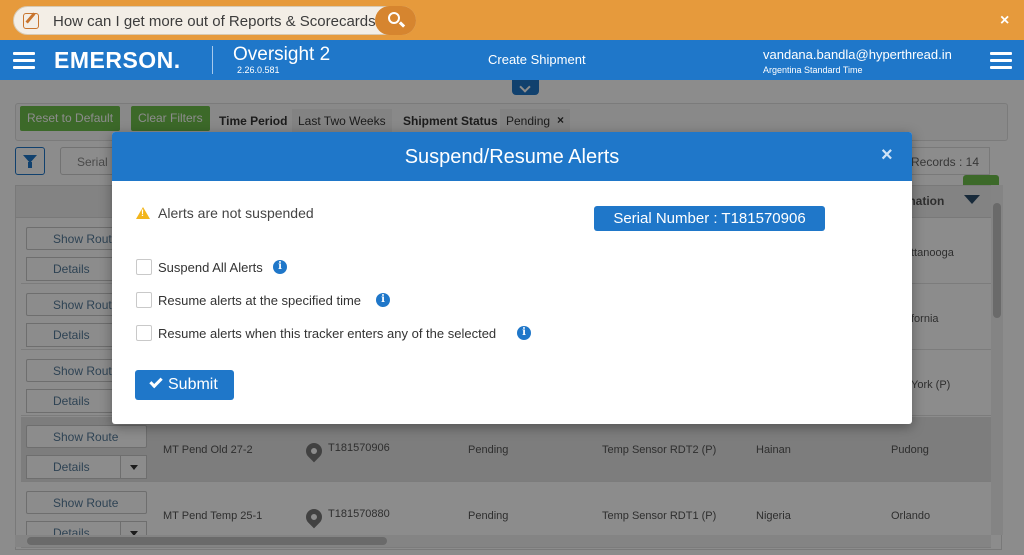 The image size is (1024, 555). I want to click on submit-button: Submit, so click(184, 385).